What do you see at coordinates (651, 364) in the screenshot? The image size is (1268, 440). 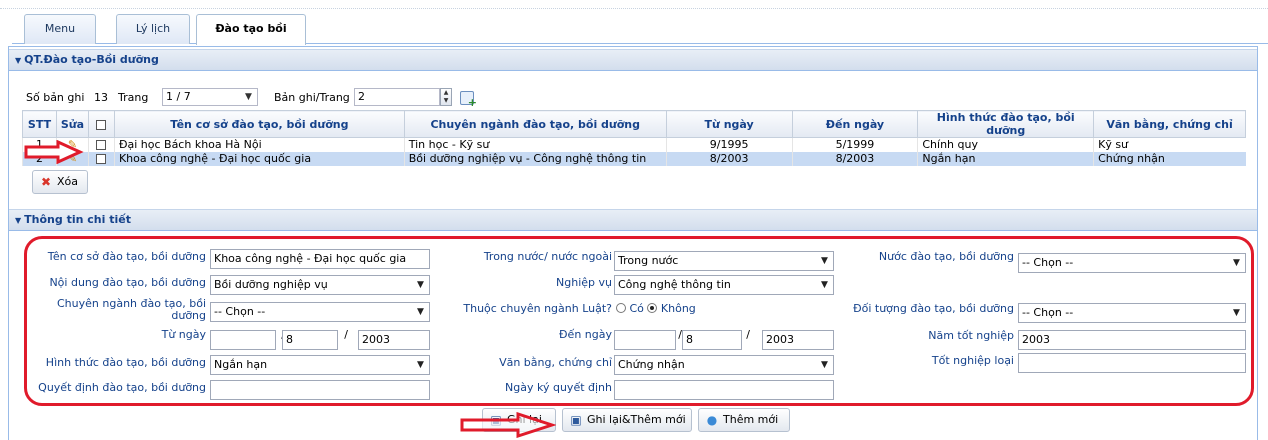 I see `value: Chứng nhận` at bounding box center [651, 364].